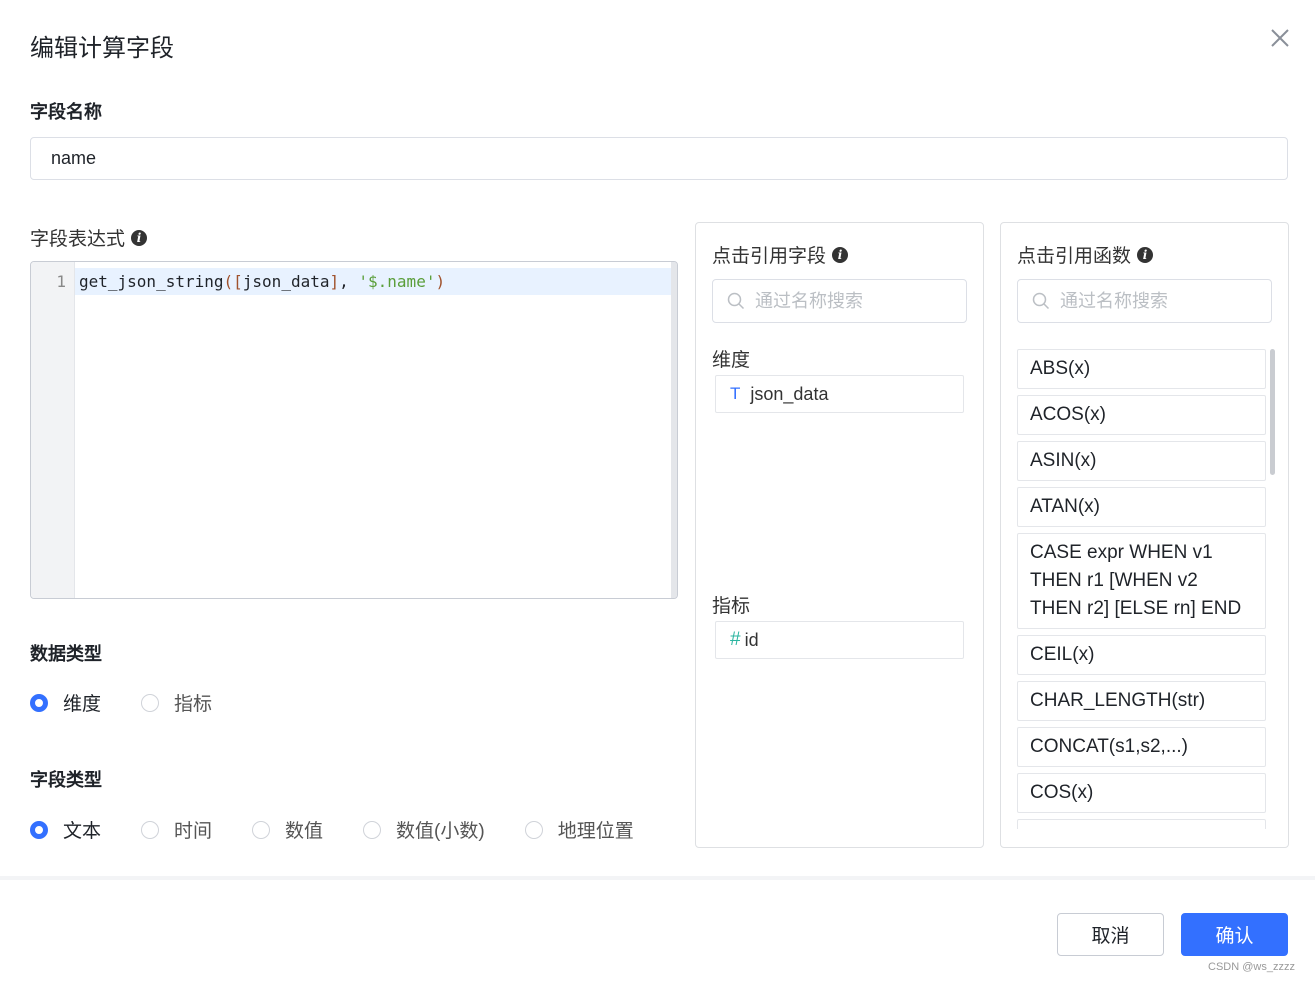  I want to click on radio-label: 文本, so click(82, 831).